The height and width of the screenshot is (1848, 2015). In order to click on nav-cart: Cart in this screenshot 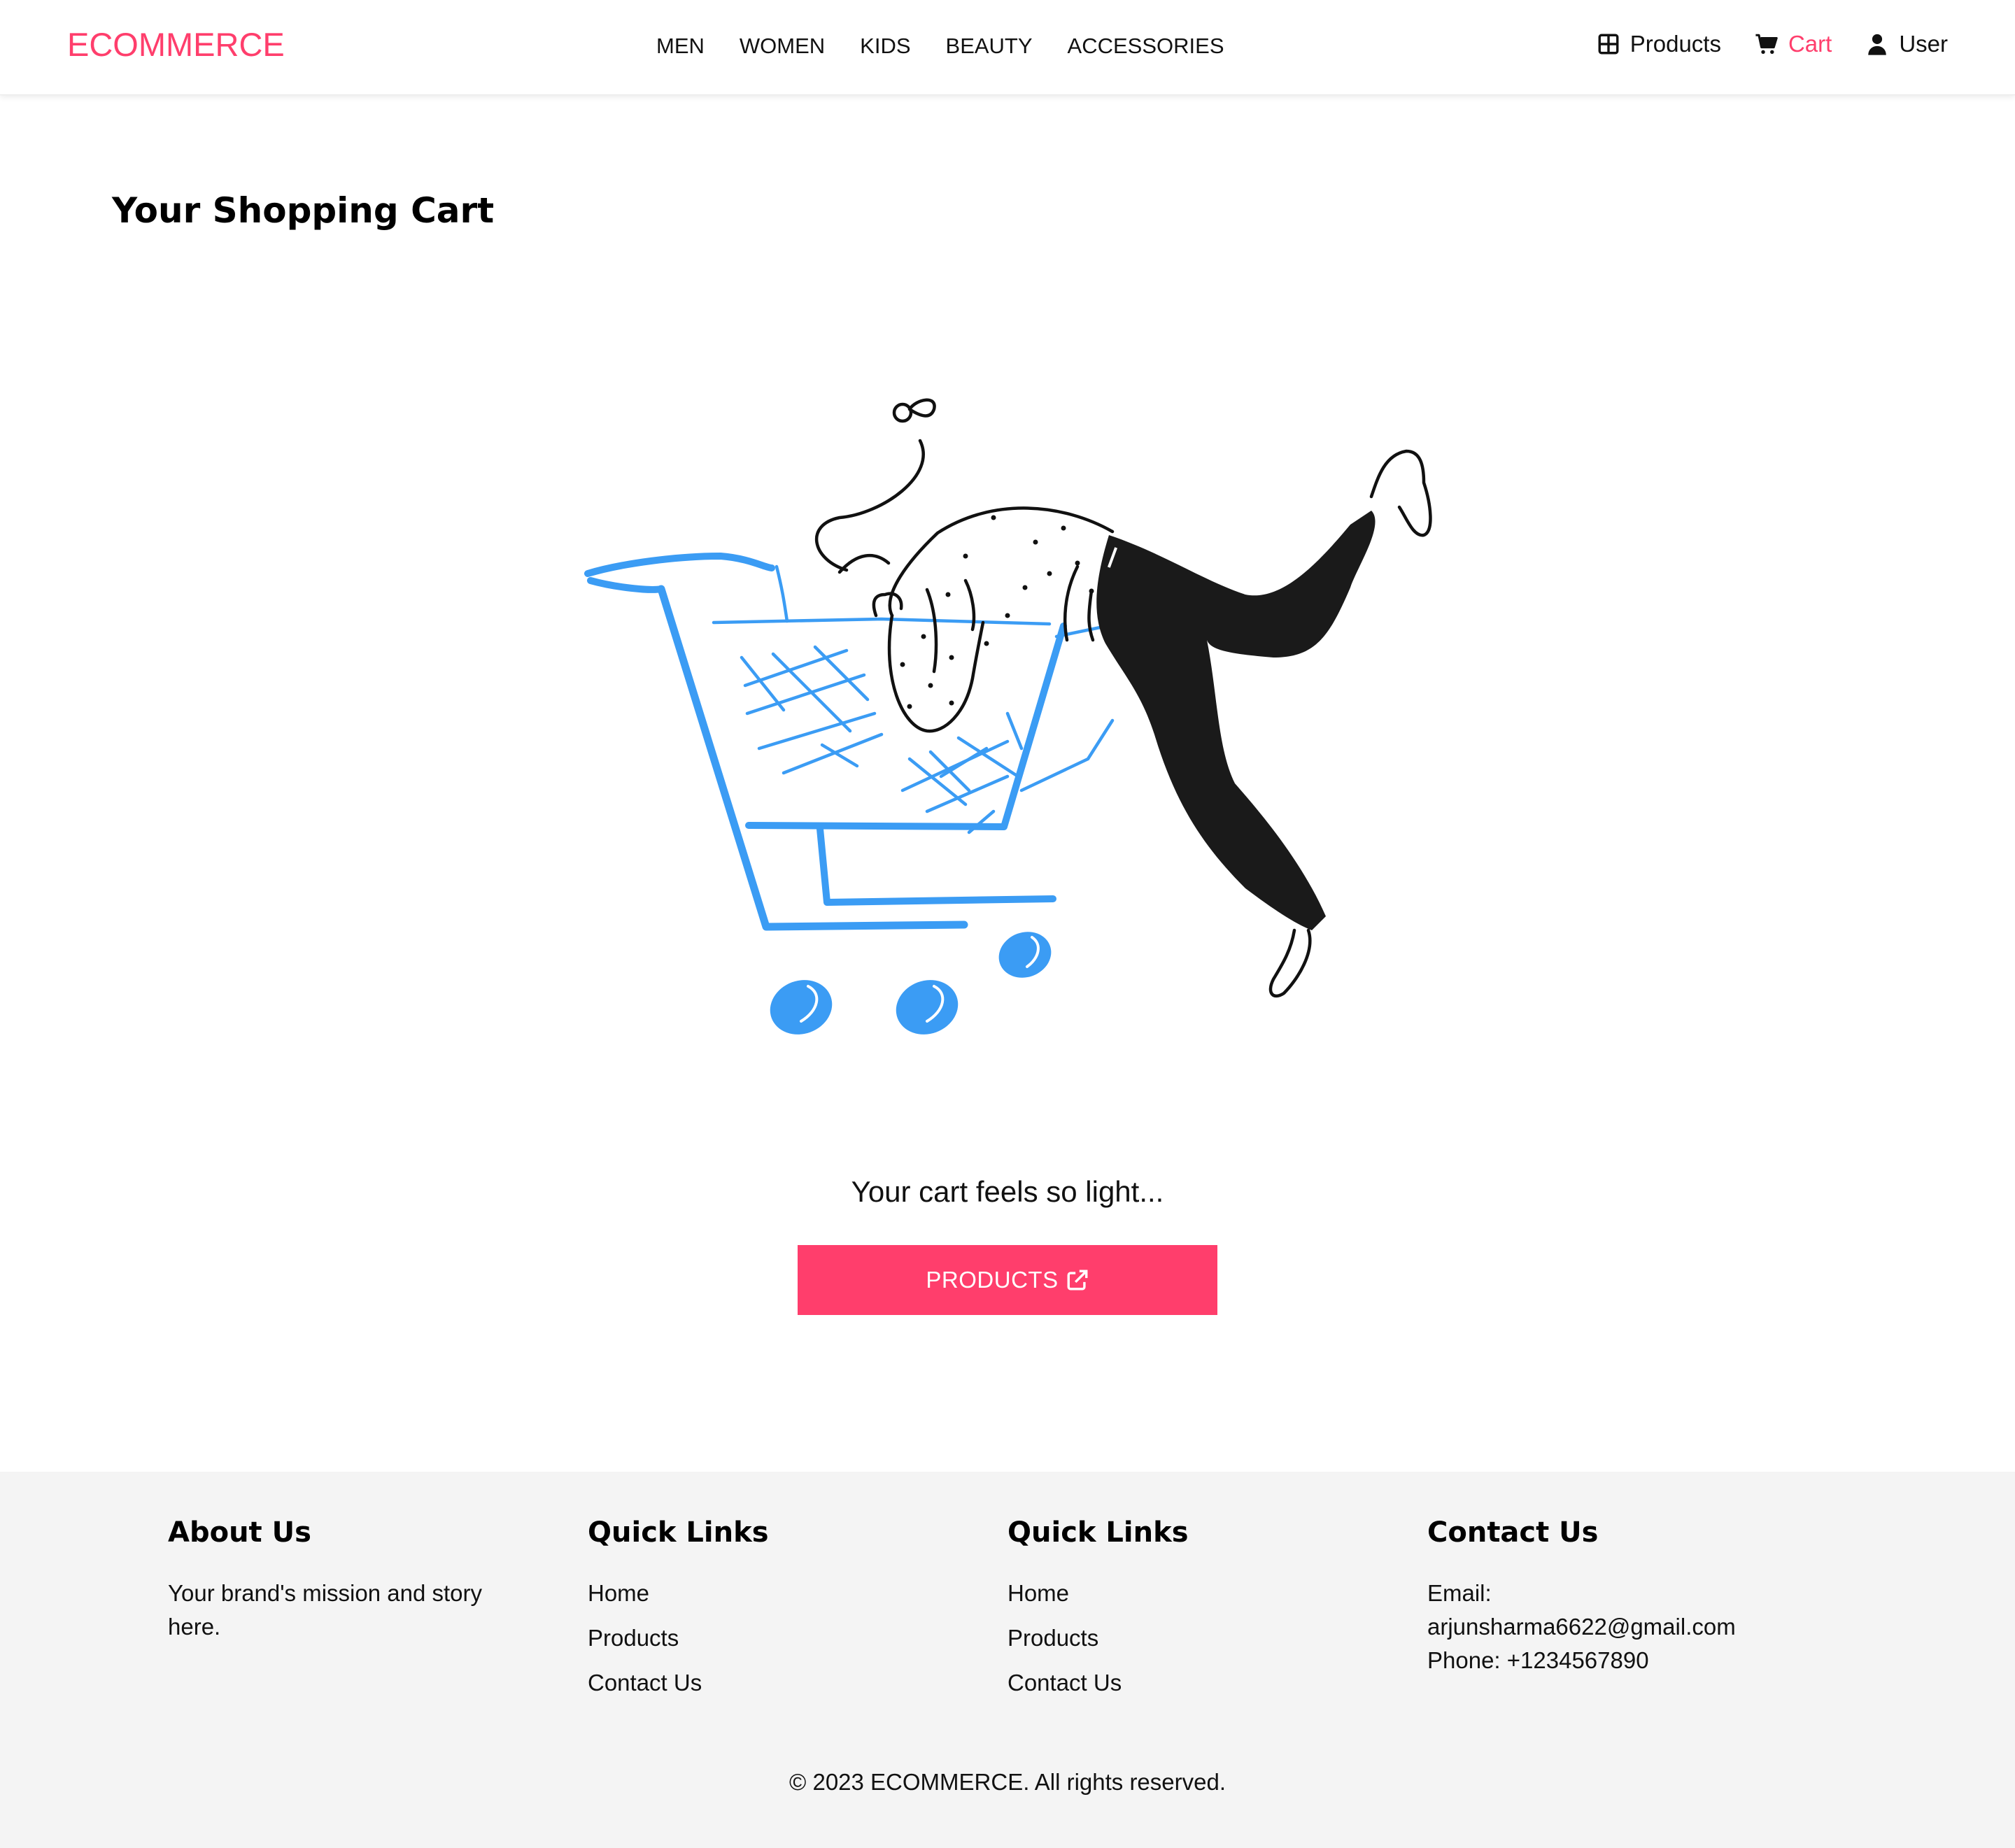, I will do `click(1793, 44)`.